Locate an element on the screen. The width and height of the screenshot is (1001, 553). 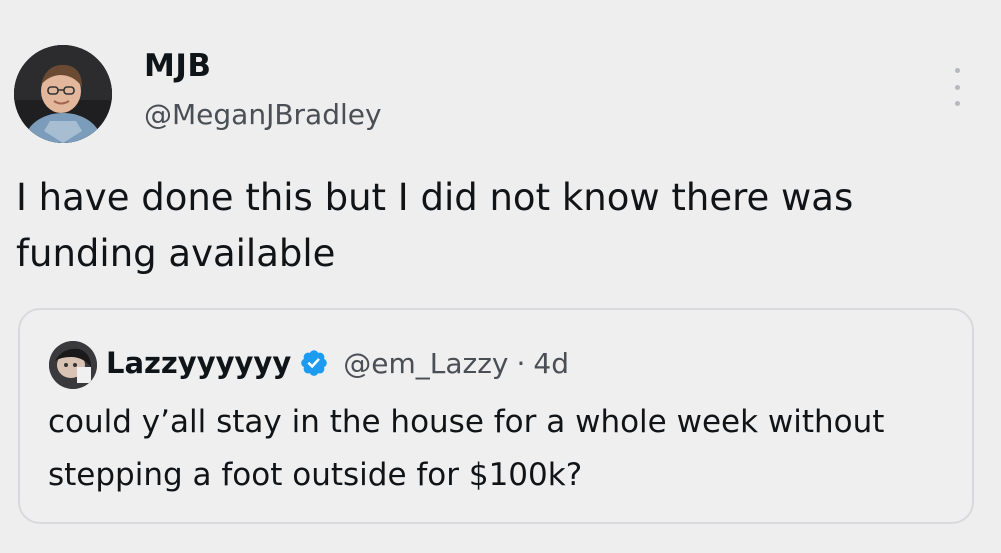
more-options-button is located at coordinates (957, 87).